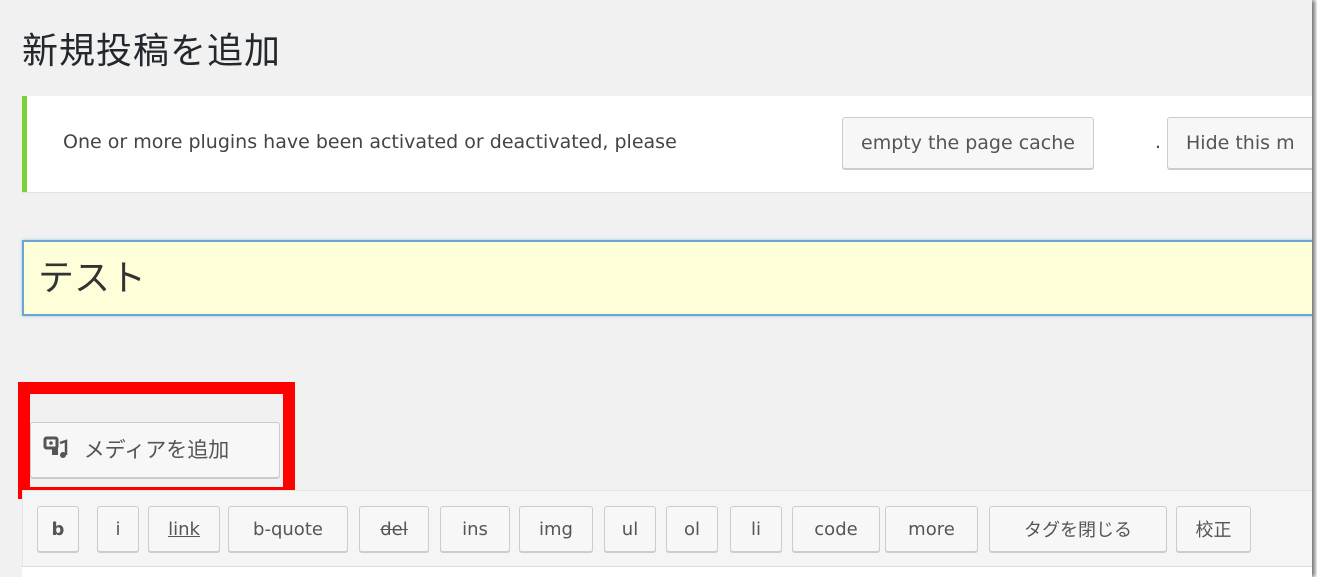 The height and width of the screenshot is (577, 1317). Describe the element at coordinates (1239, 143) in the screenshot. I see `hide-notice-button: Hide this m` at that location.